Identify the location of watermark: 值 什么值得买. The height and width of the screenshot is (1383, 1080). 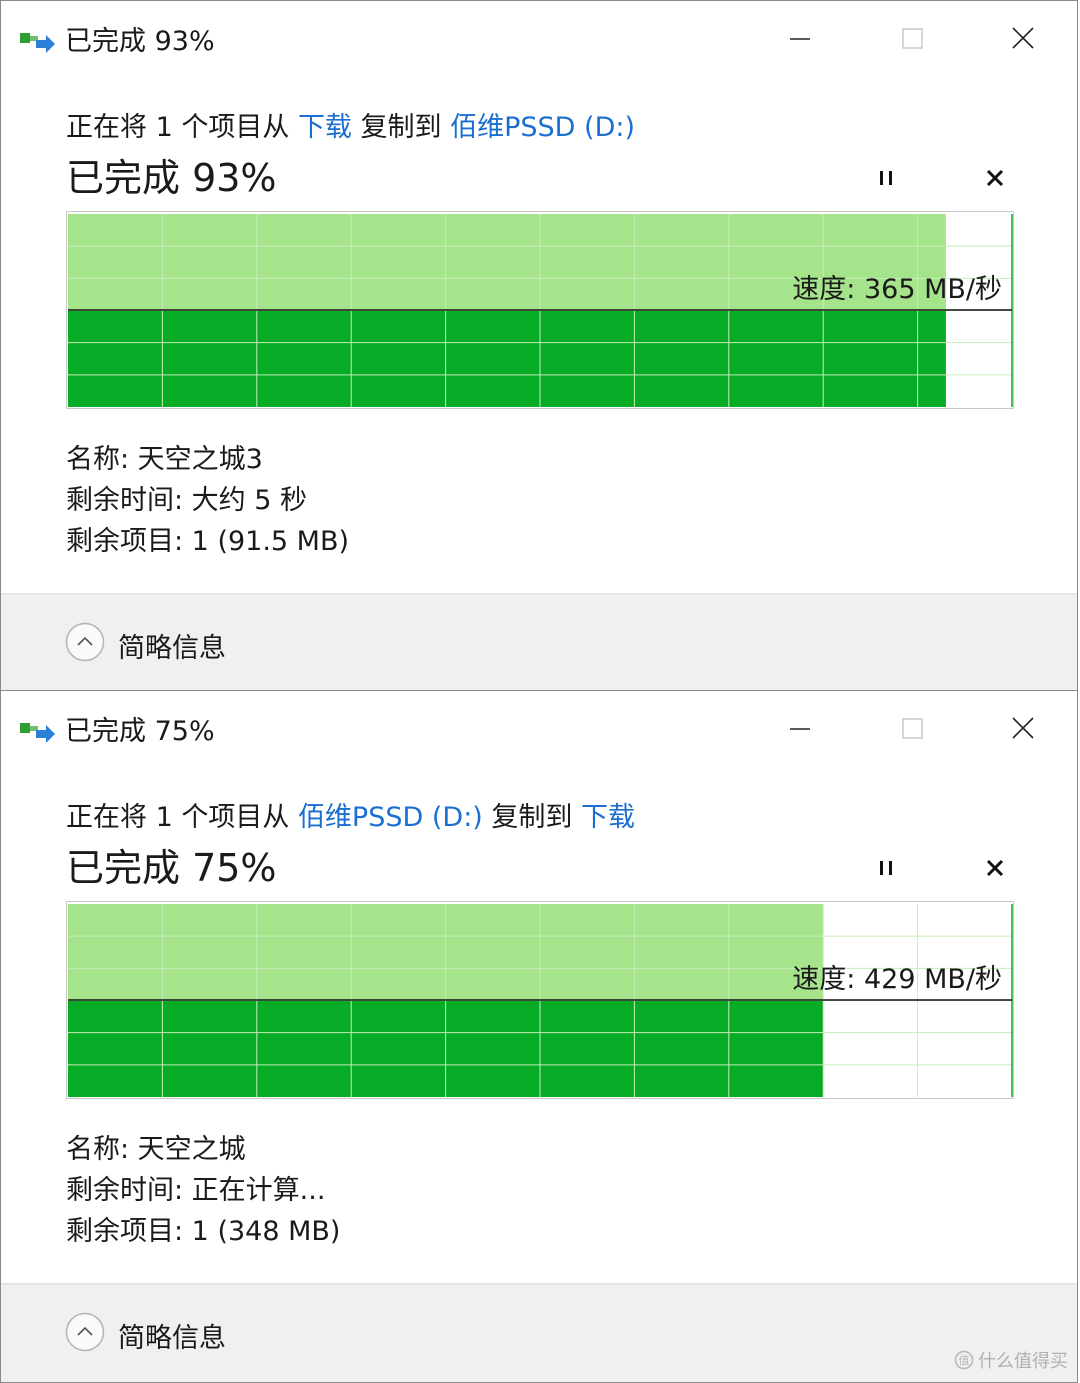
(1011, 1360).